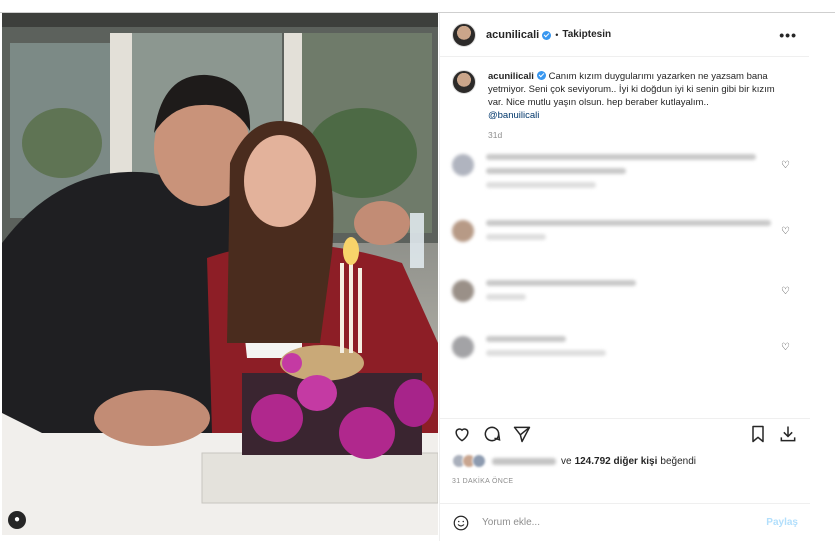 This screenshot has height=556, width=835. I want to click on caption-verified-icon, so click(541, 75).